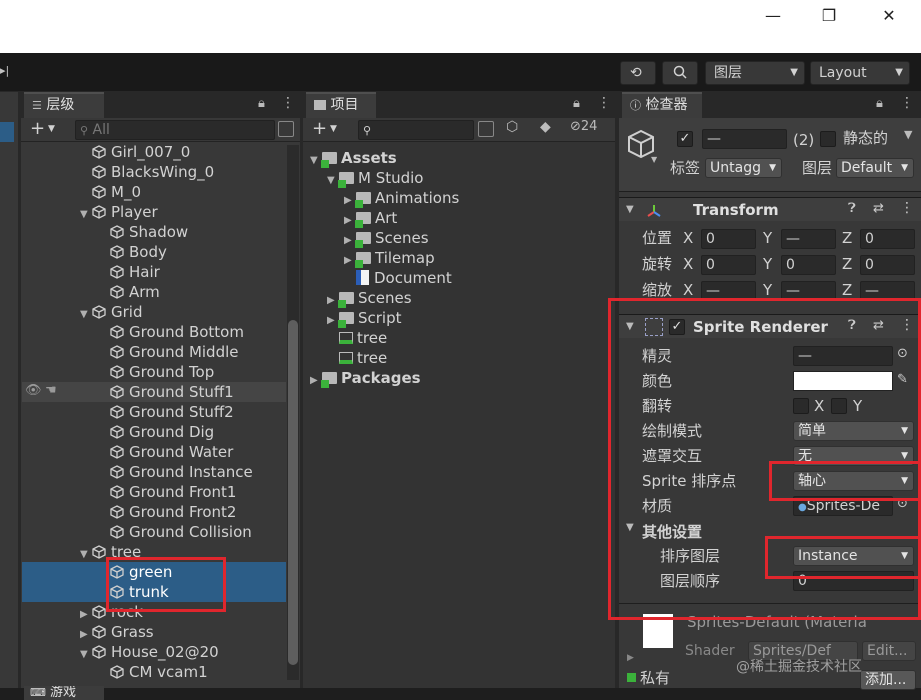 This screenshot has height=700, width=921. What do you see at coordinates (286, 129) in the screenshot?
I see `scene-filter-icon` at bounding box center [286, 129].